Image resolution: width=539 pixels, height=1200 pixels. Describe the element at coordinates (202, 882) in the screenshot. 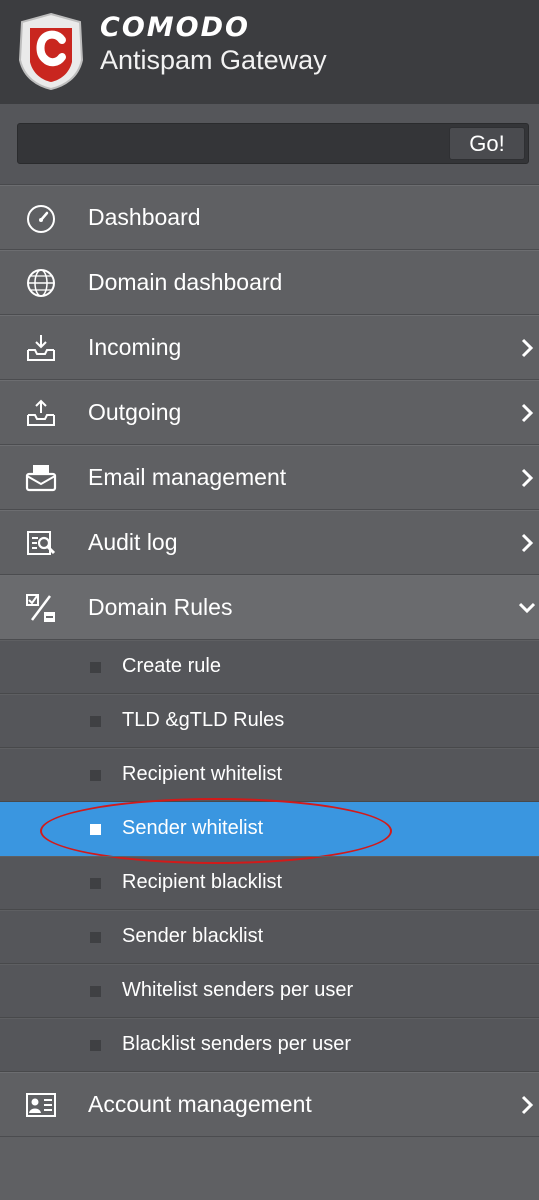

I see `submenu-label: Recipient blacklist` at that location.